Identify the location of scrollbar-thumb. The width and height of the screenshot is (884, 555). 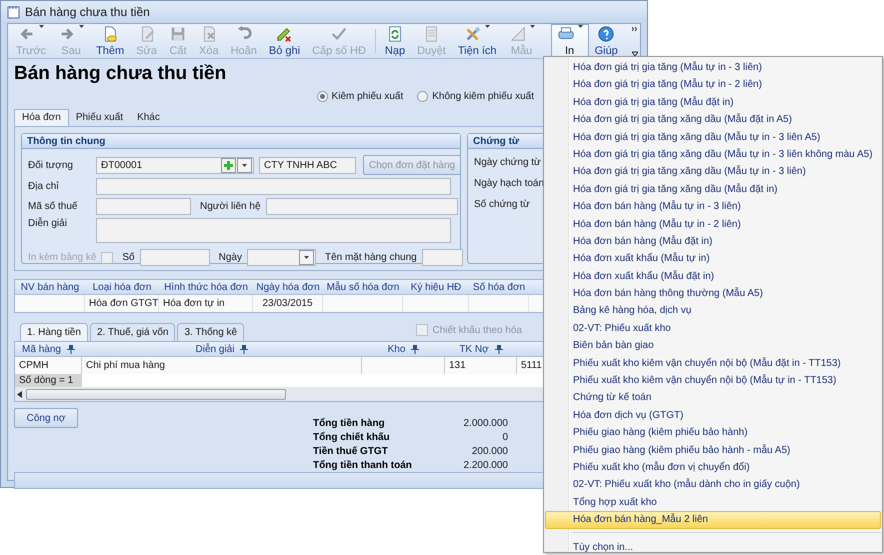
(156, 394).